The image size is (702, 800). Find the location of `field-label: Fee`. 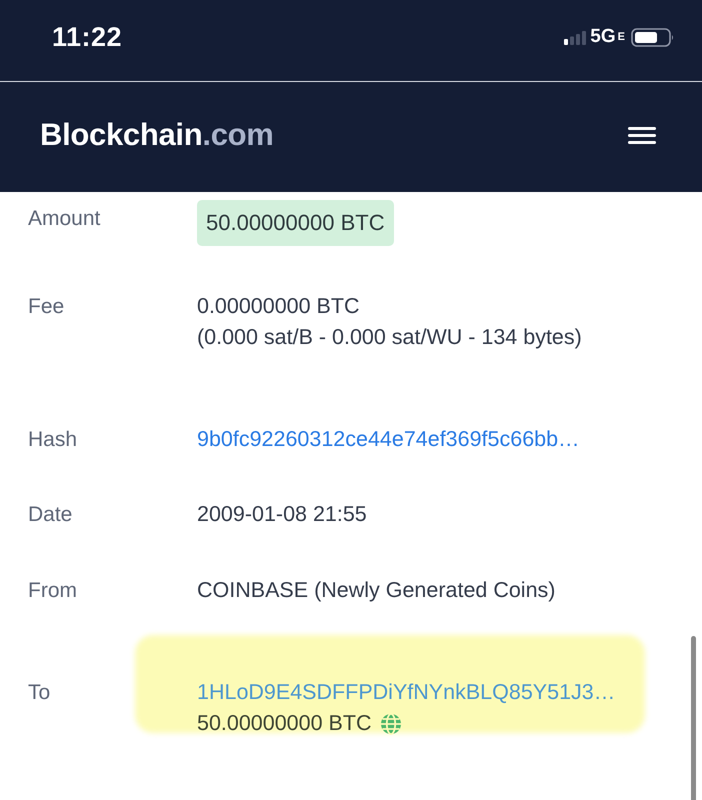

field-label: Fee is located at coordinates (47, 307).